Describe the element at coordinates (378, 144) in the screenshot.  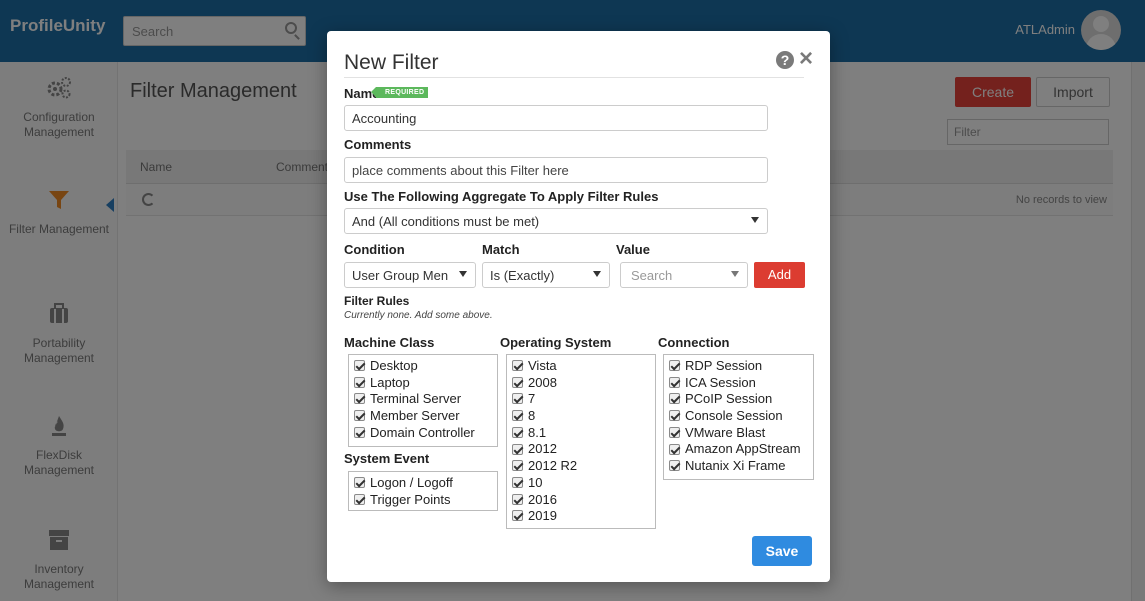
I see `comments-label: Comments` at that location.